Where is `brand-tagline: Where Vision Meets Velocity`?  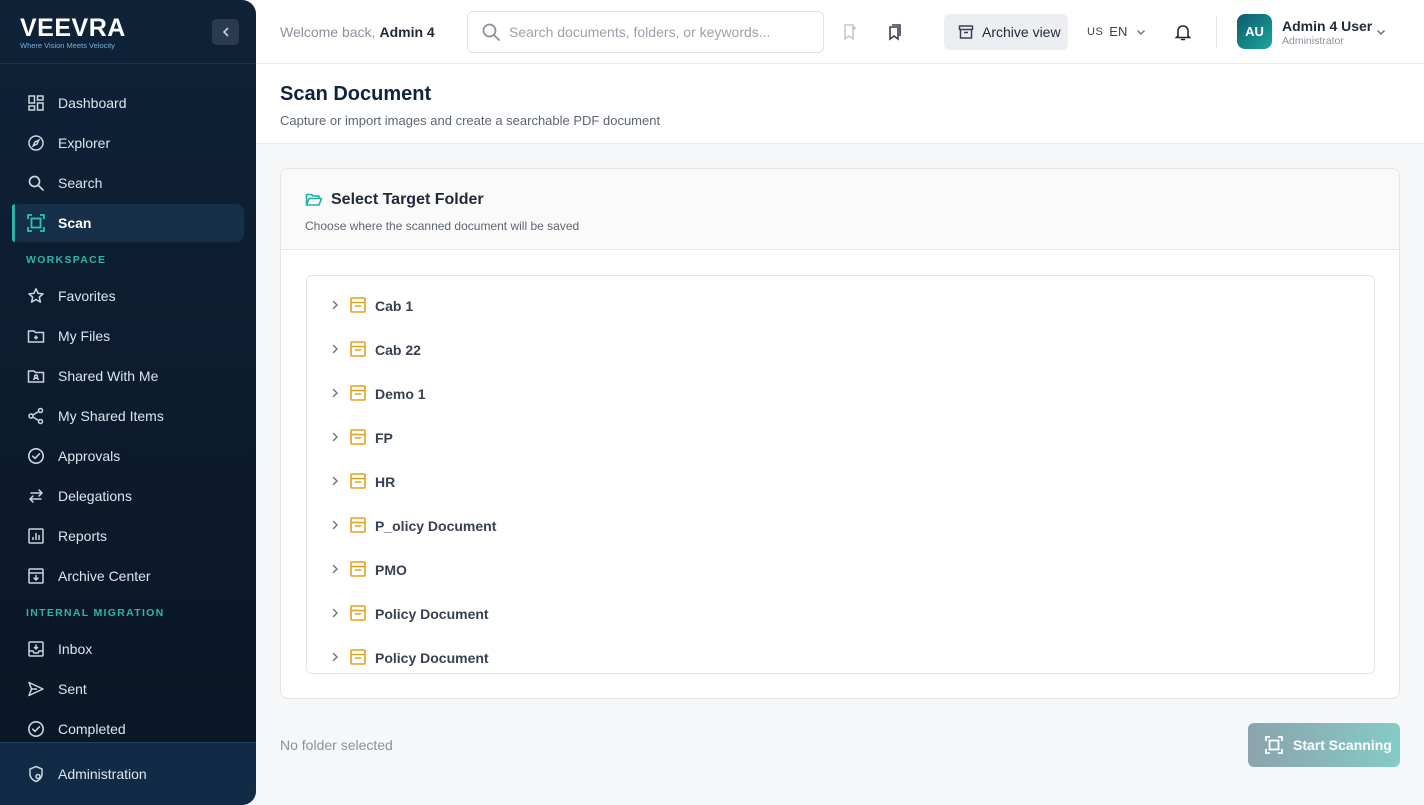
brand-tagline: Where Vision Meets Velocity is located at coordinates (67, 45).